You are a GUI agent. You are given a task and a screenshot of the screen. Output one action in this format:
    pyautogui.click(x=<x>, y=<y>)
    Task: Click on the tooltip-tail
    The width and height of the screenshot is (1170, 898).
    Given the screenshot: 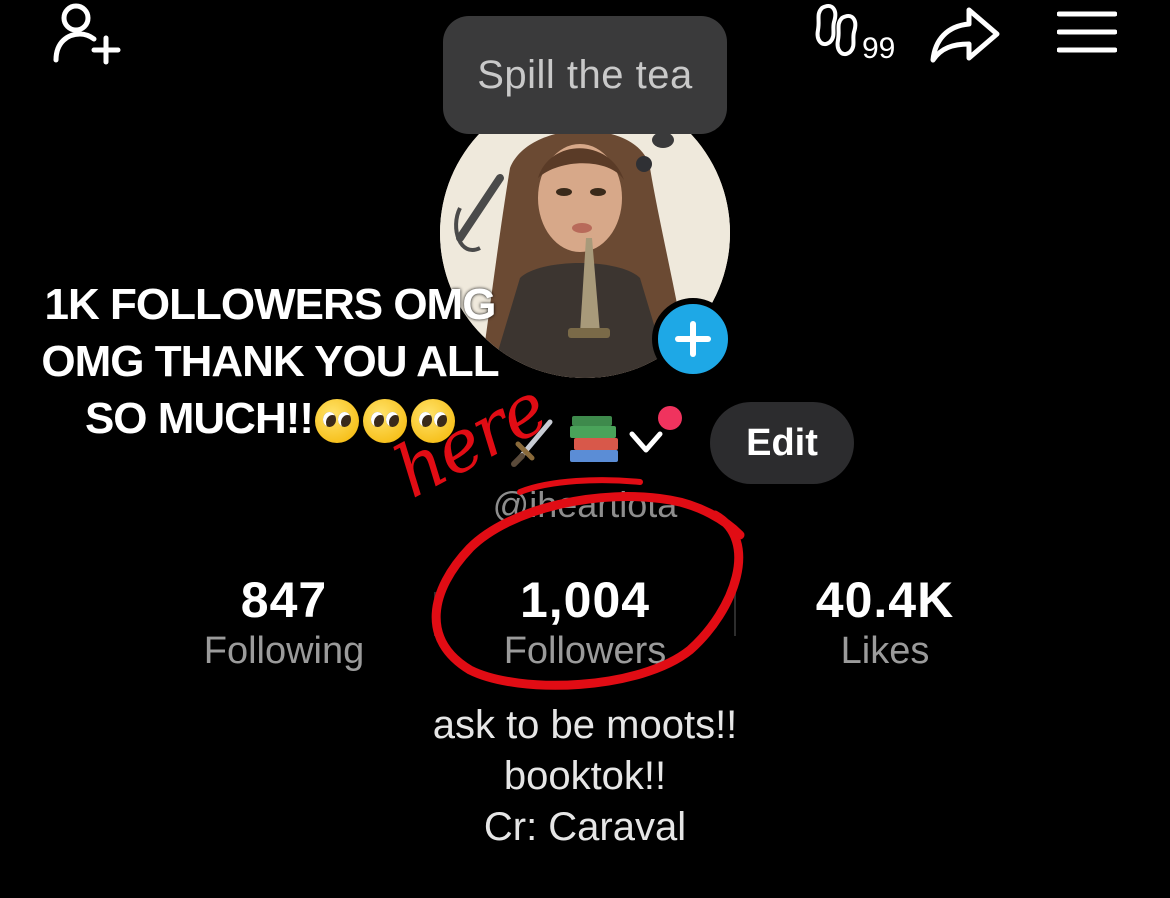 What is the action you would take?
    pyautogui.click(x=663, y=140)
    